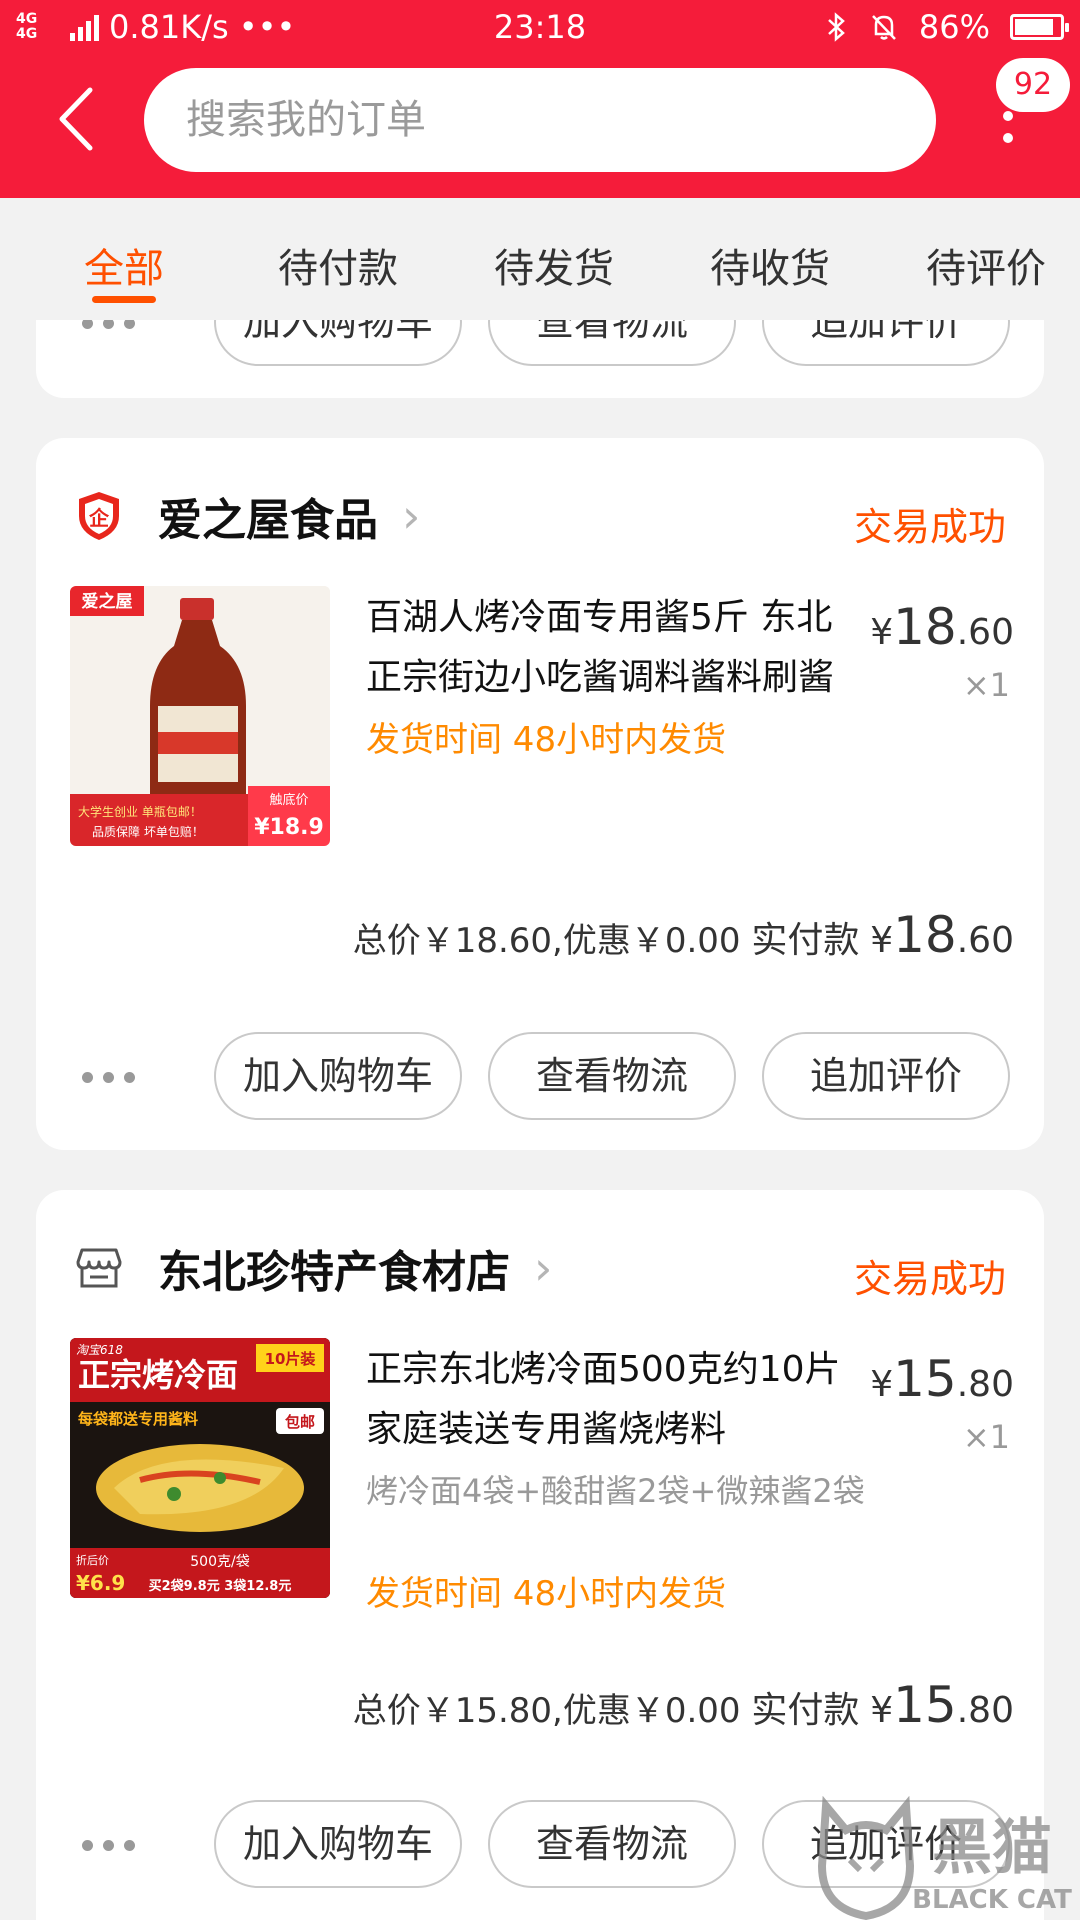 This screenshot has width=1080, height=1920. I want to click on svg-text: 企, so click(99, 518).